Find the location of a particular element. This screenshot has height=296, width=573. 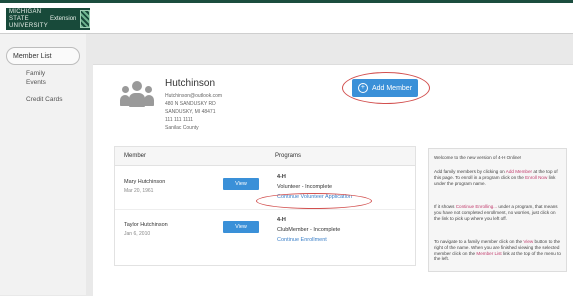

highlight-circle-continue-link is located at coordinates (314, 201).